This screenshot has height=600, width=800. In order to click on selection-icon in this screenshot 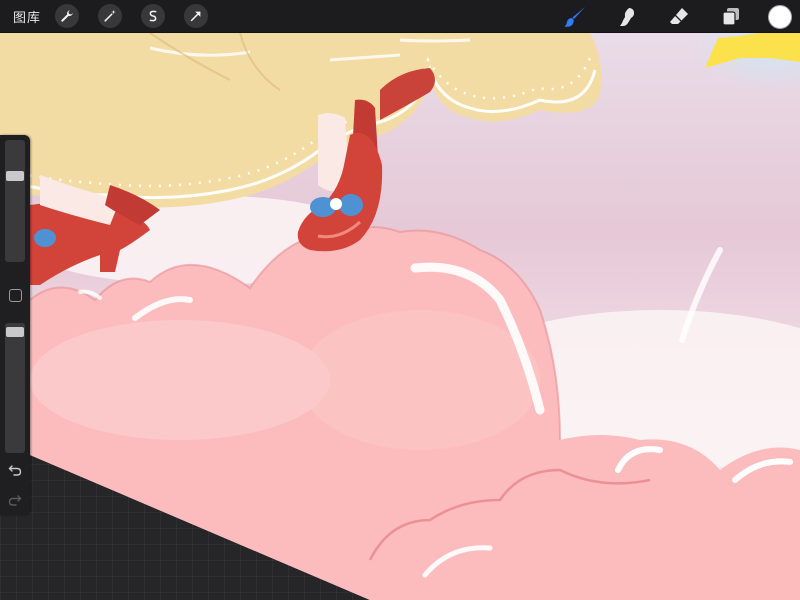, I will do `click(153, 16)`.